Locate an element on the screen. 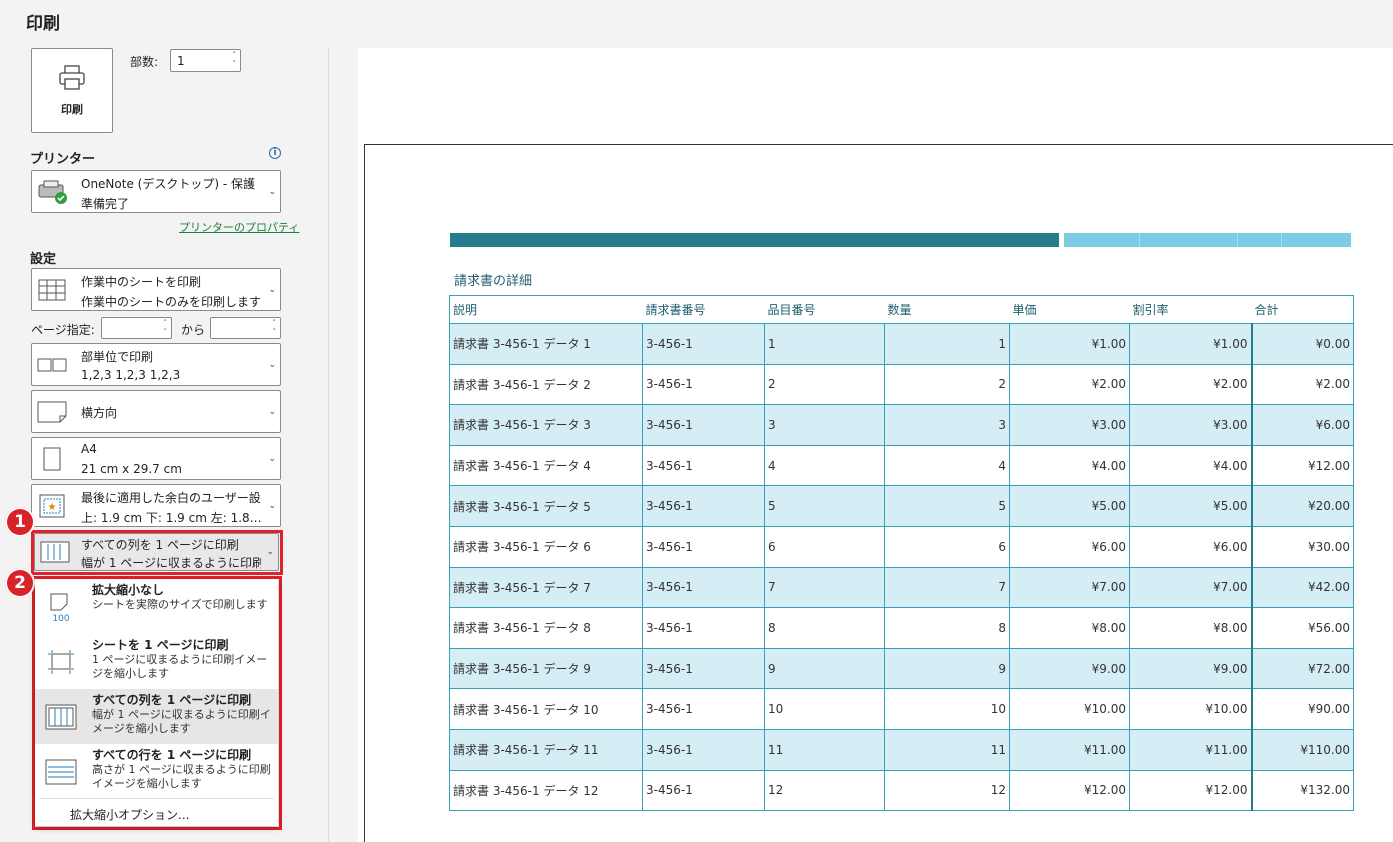  page-to-input: ˄ ˅ is located at coordinates (245, 328).